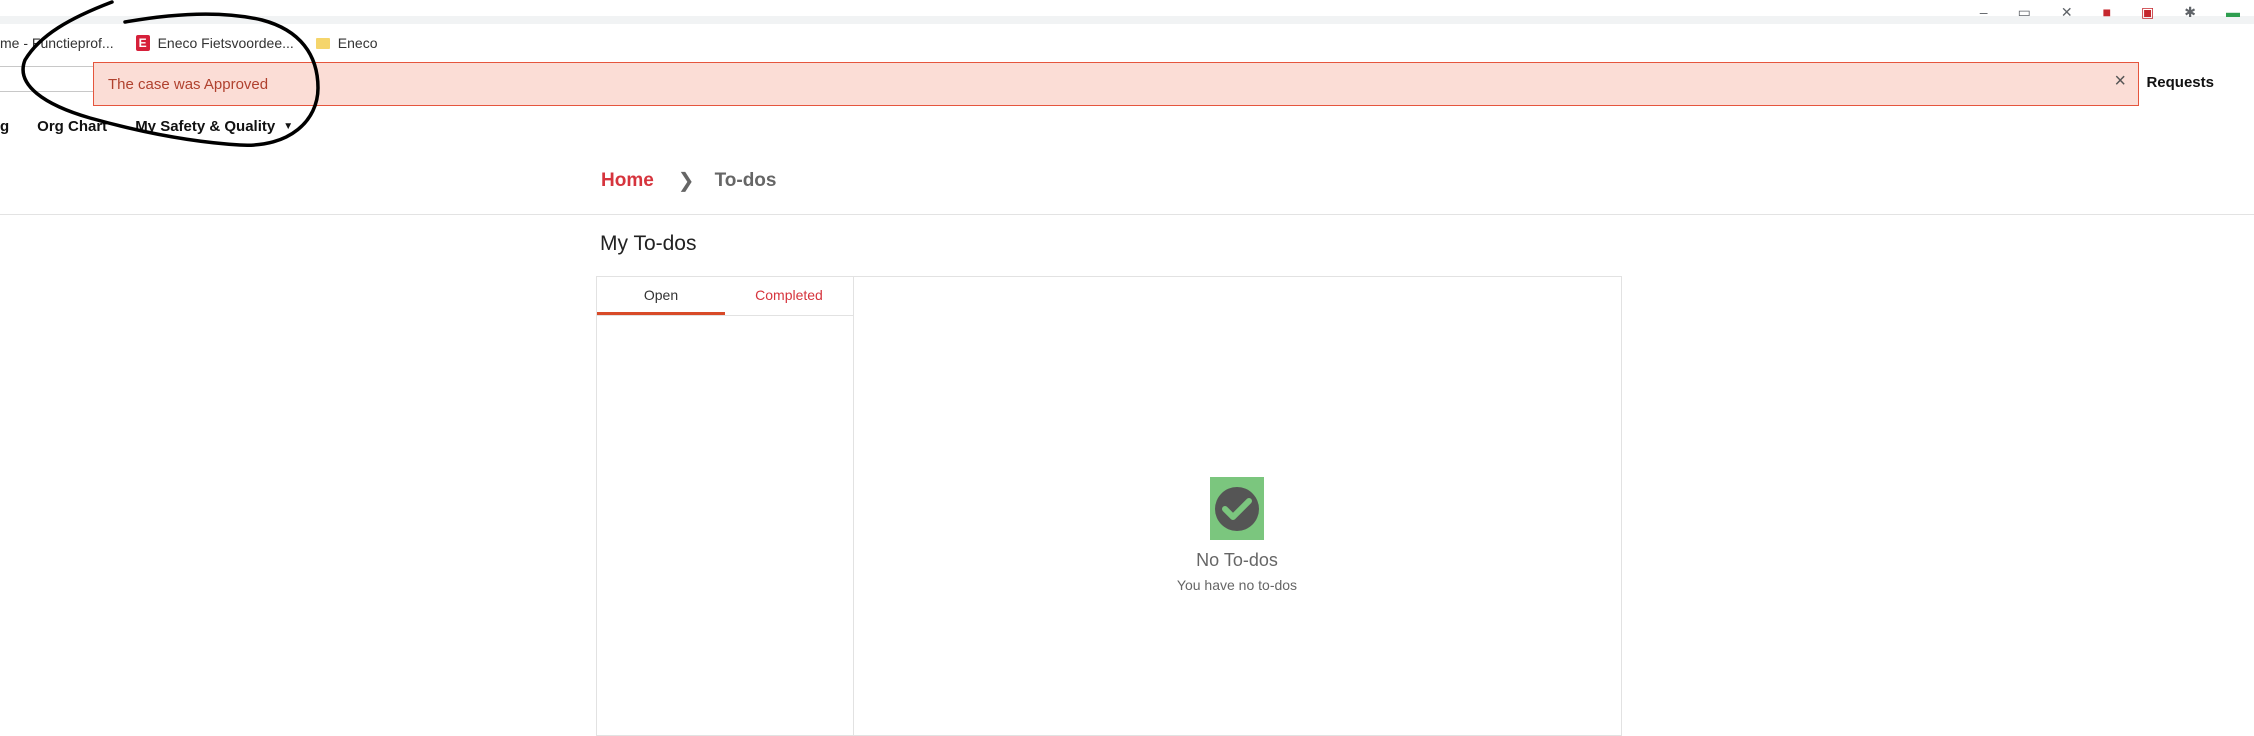  What do you see at coordinates (288, 126) in the screenshot?
I see `caret-down-icon: ▼` at bounding box center [288, 126].